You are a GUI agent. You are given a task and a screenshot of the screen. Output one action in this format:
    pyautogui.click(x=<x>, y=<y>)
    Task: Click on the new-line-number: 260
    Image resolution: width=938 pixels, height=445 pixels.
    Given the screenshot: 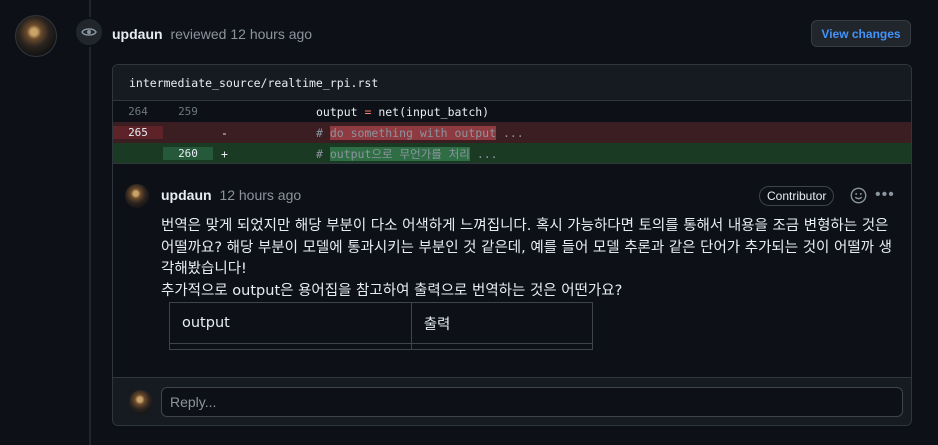 What is the action you would take?
    pyautogui.click(x=188, y=153)
    